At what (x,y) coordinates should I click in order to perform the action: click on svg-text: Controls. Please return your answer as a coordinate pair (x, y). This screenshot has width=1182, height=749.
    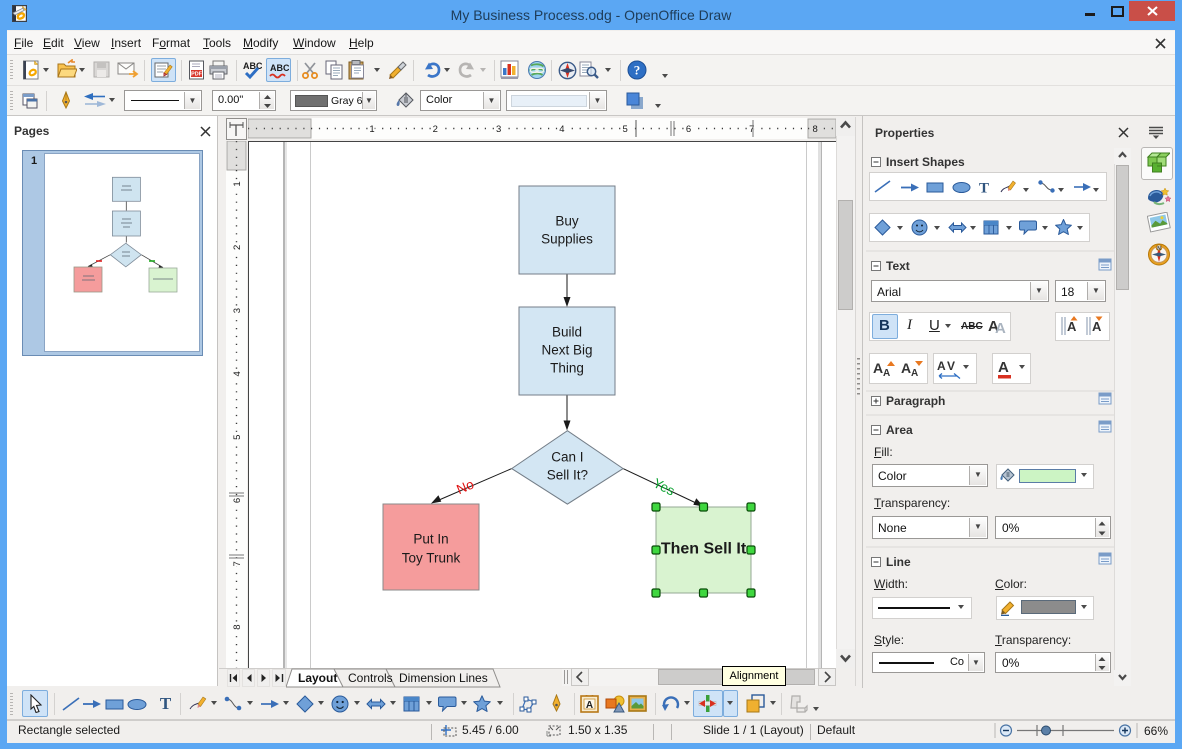
    Looking at the image, I should click on (370, 678).